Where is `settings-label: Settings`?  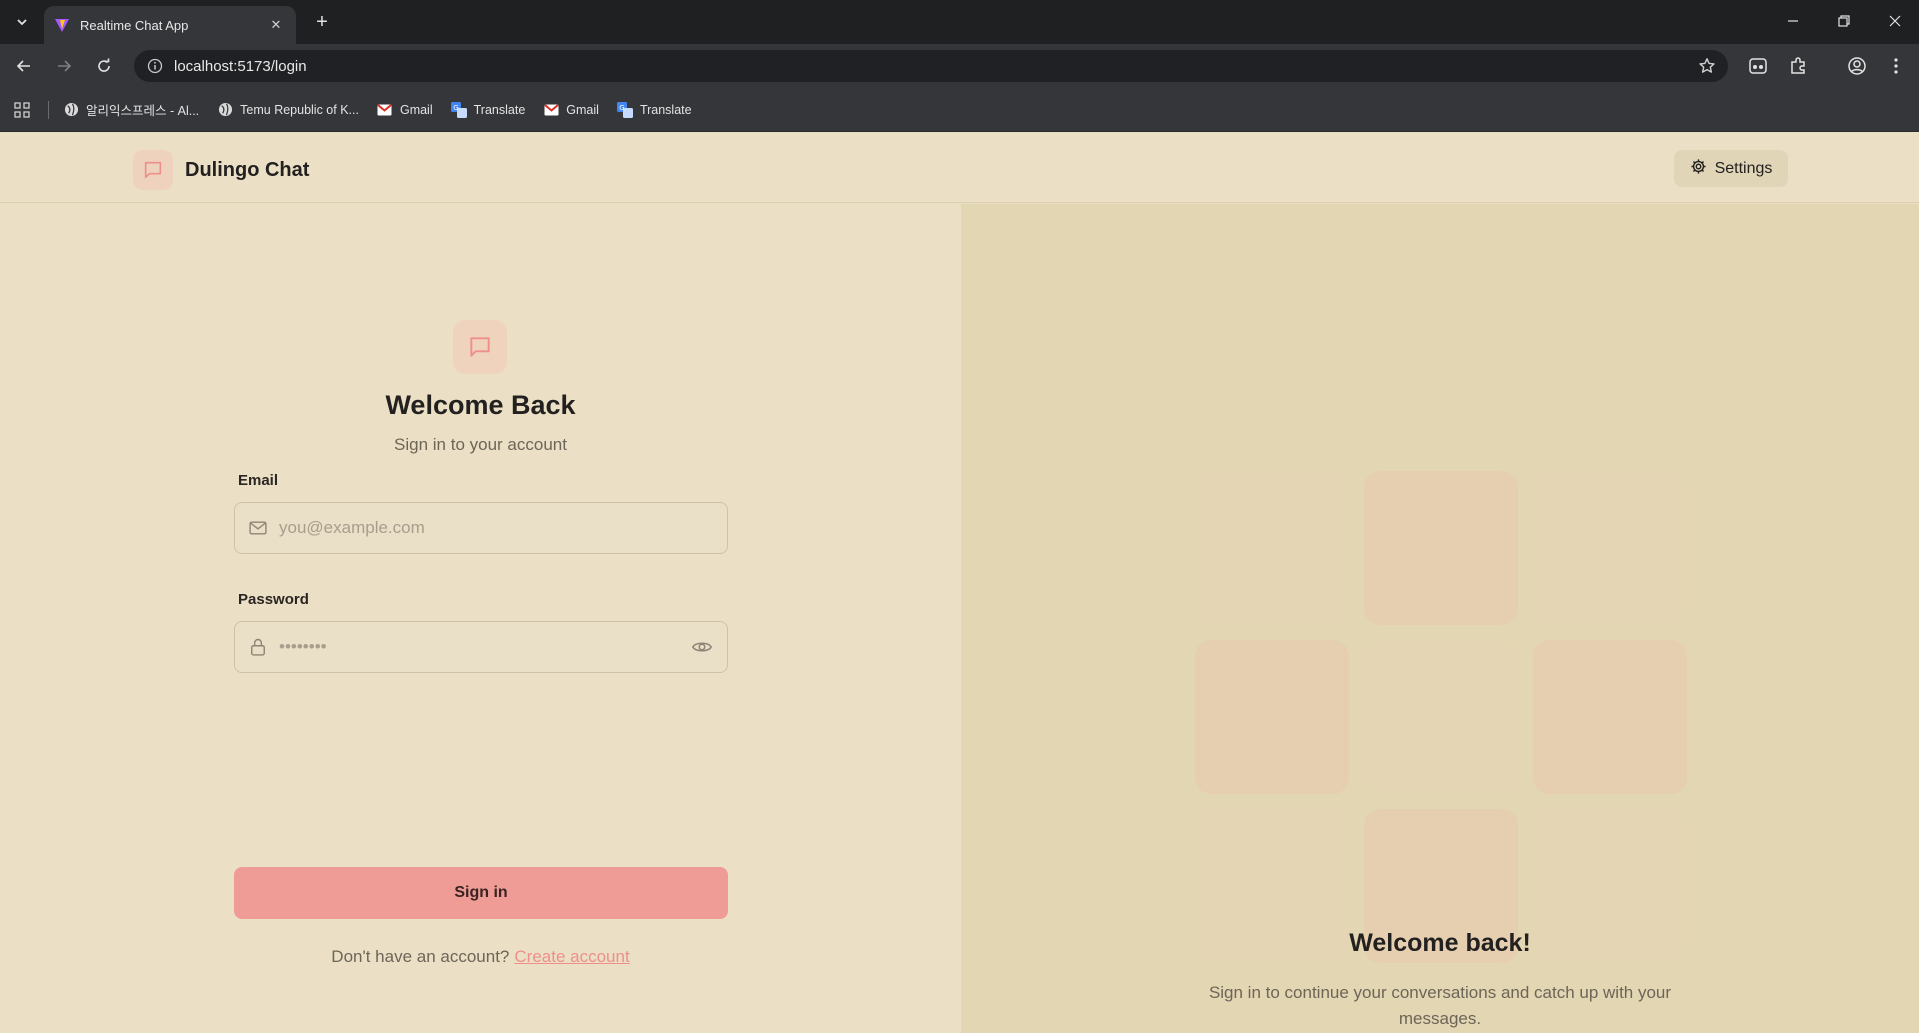
settings-label: Settings is located at coordinates (1743, 168).